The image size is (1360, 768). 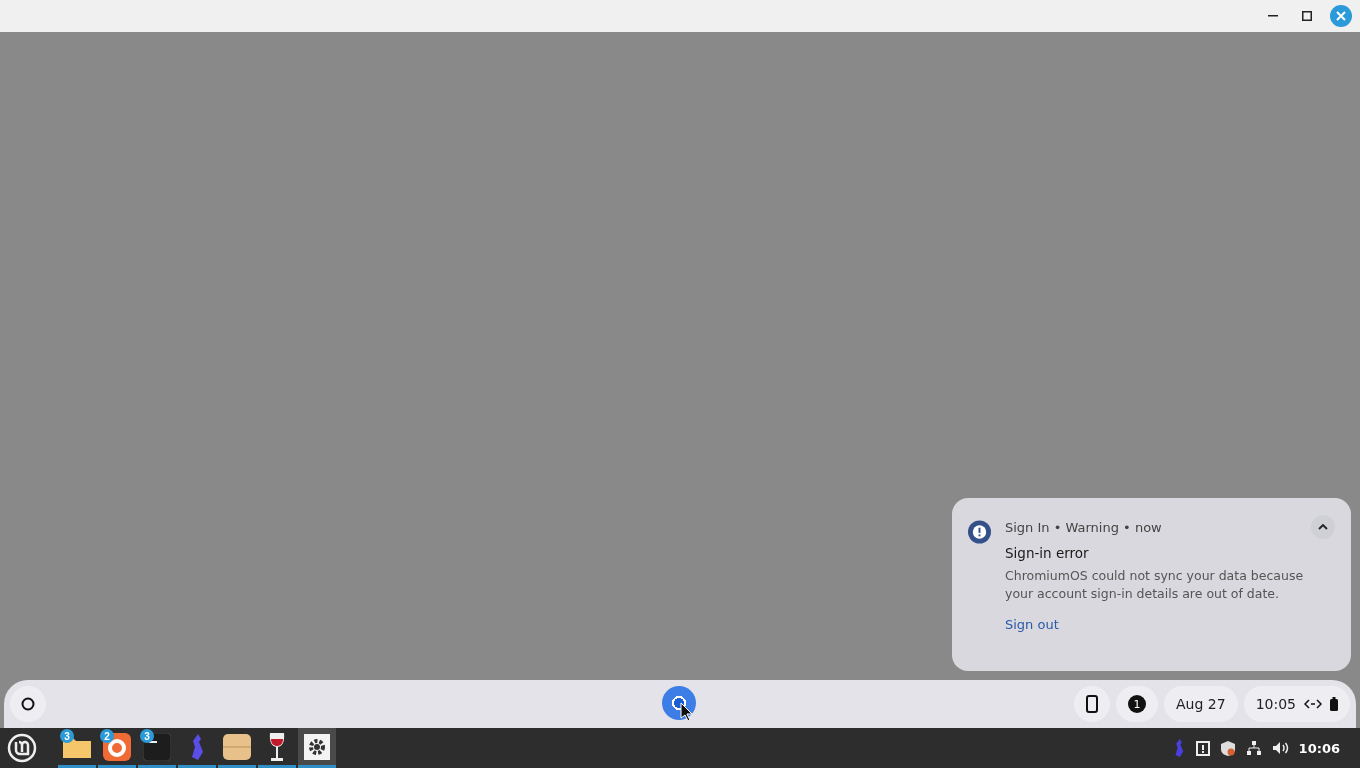 I want to click on clipboard-alert-icon, so click(x=1202, y=748).